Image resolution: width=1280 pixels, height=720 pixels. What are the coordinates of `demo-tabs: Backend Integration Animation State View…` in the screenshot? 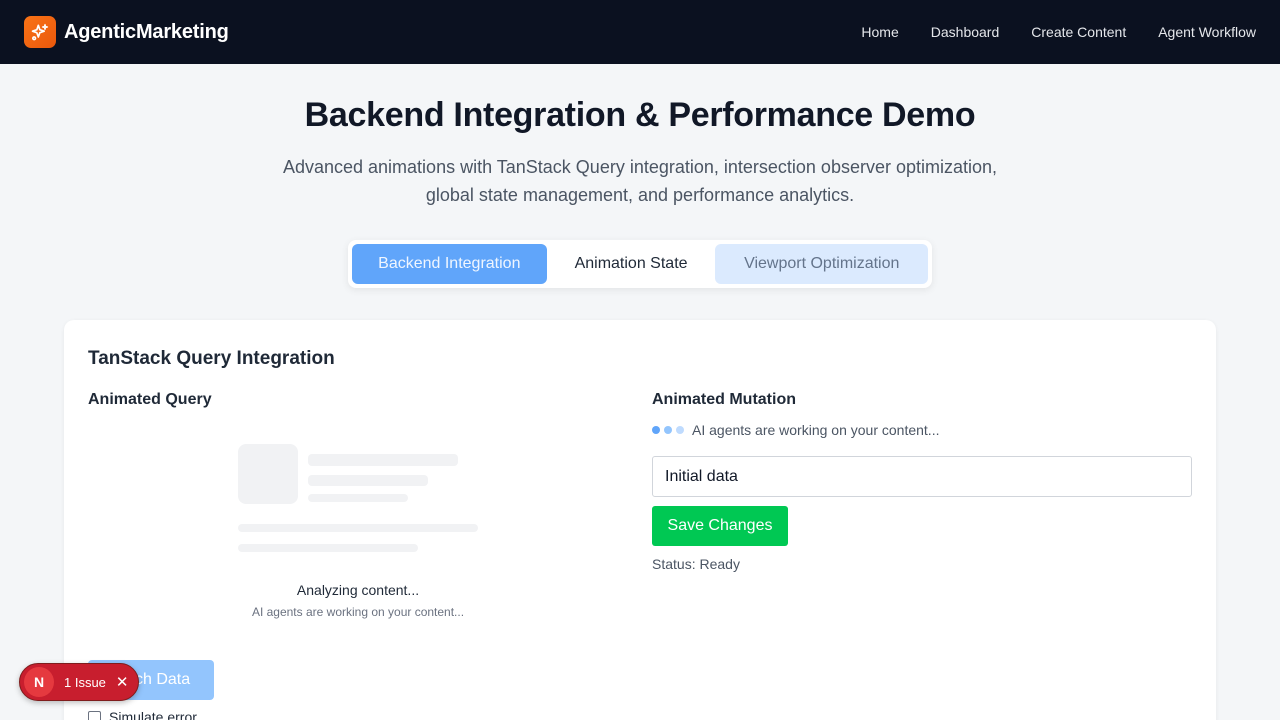 It's located at (640, 264).